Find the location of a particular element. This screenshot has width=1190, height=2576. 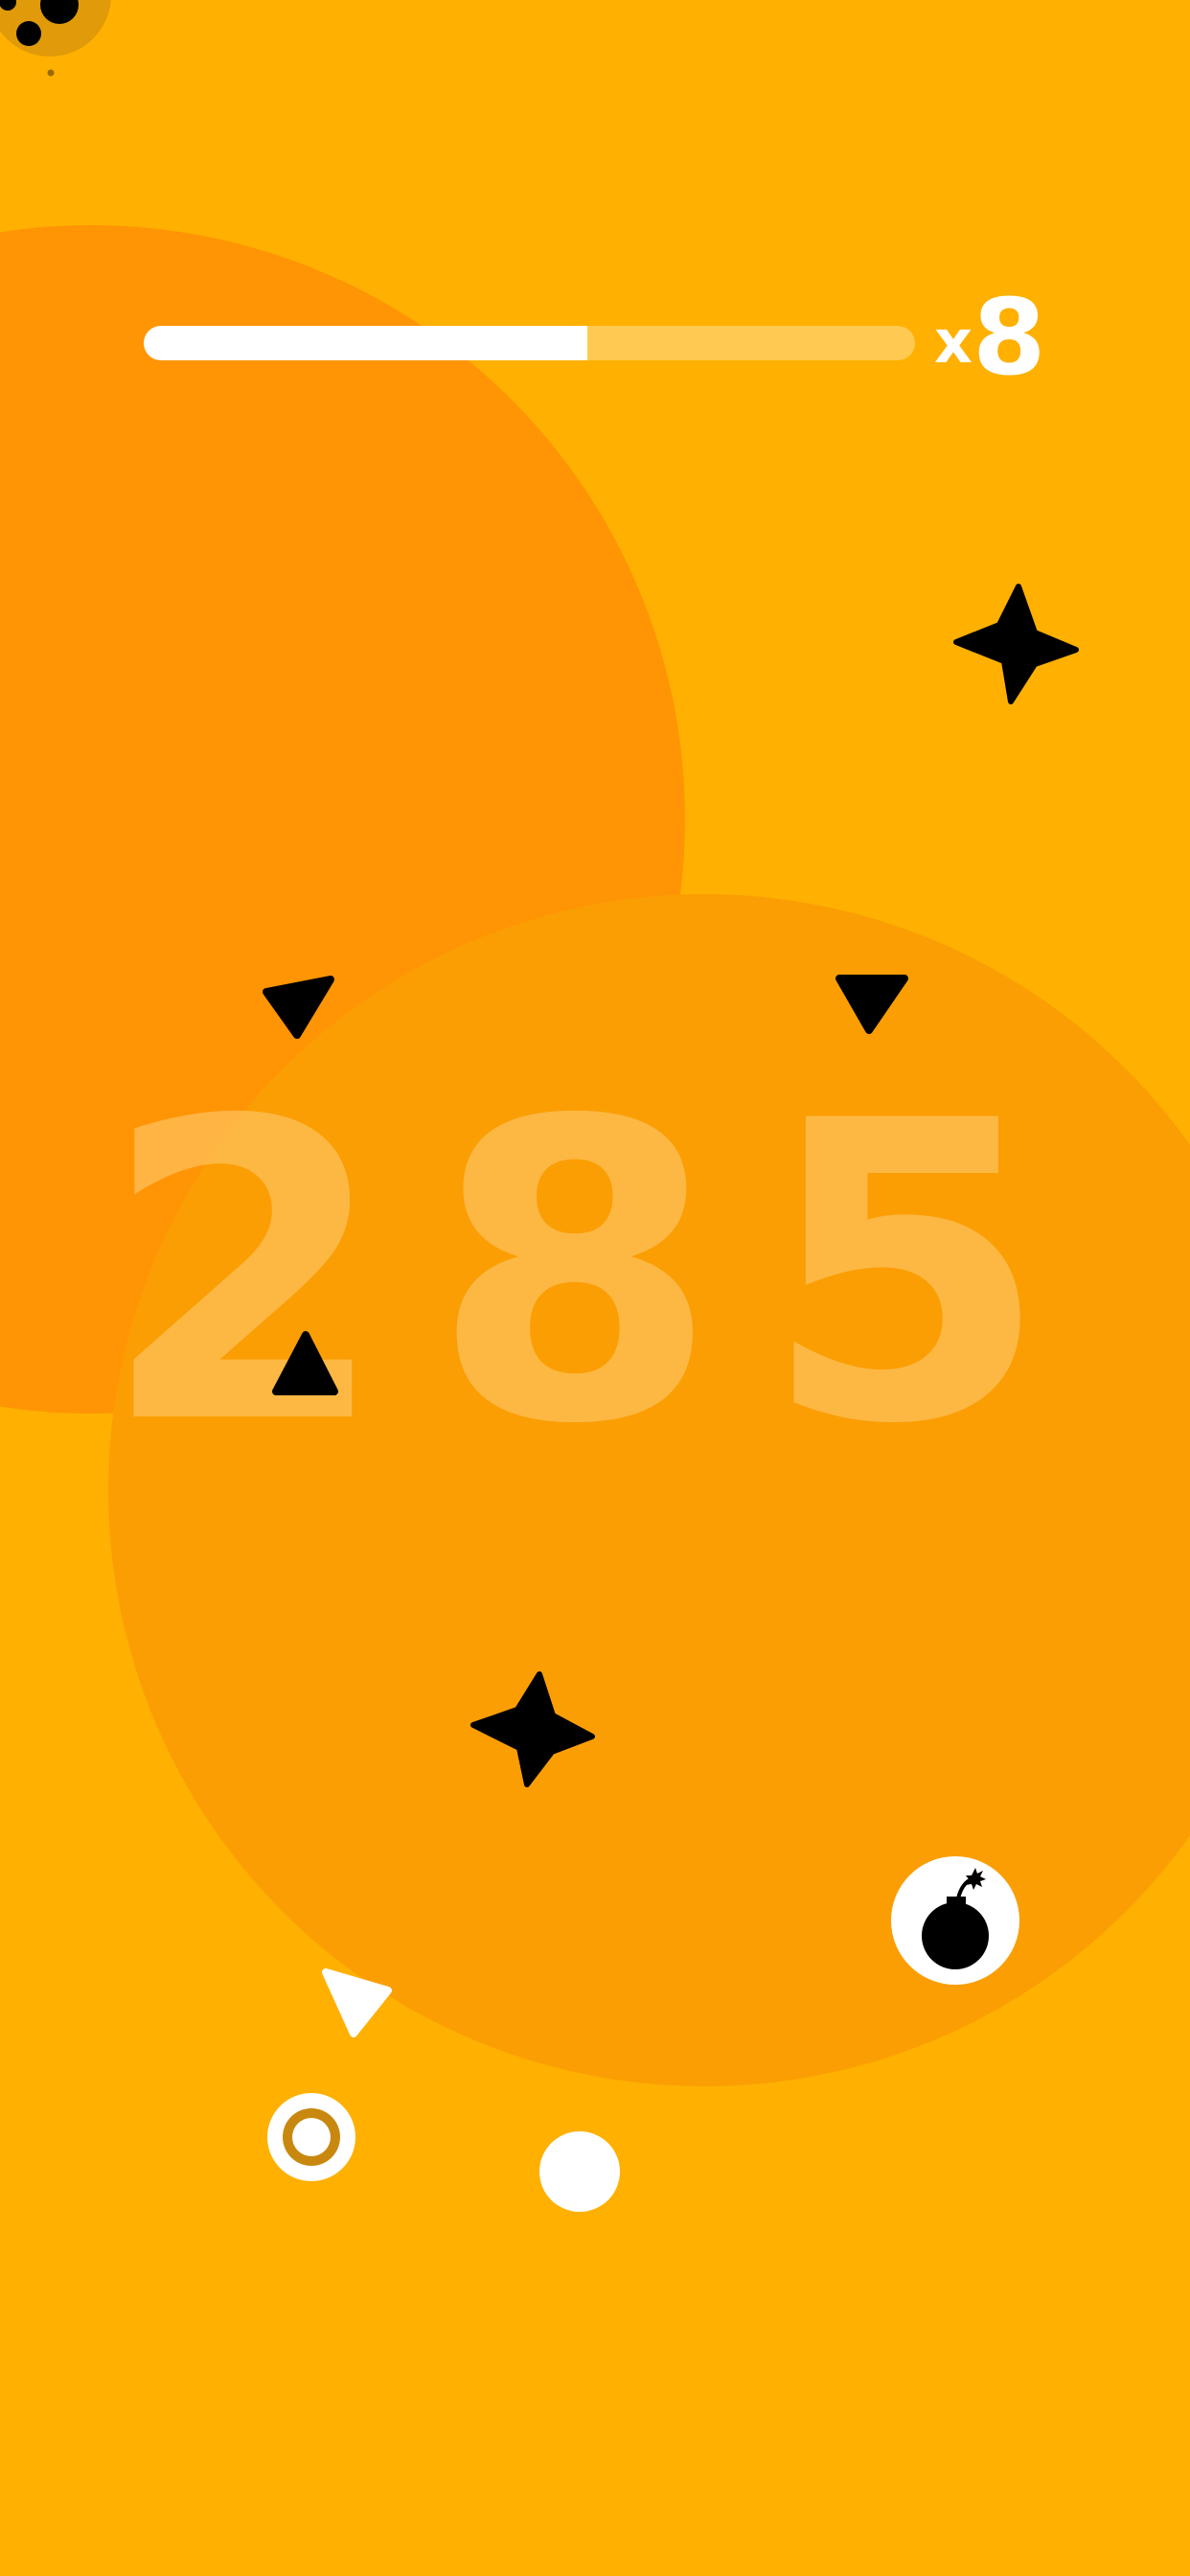

corner-orb is located at coordinates (56, 38).